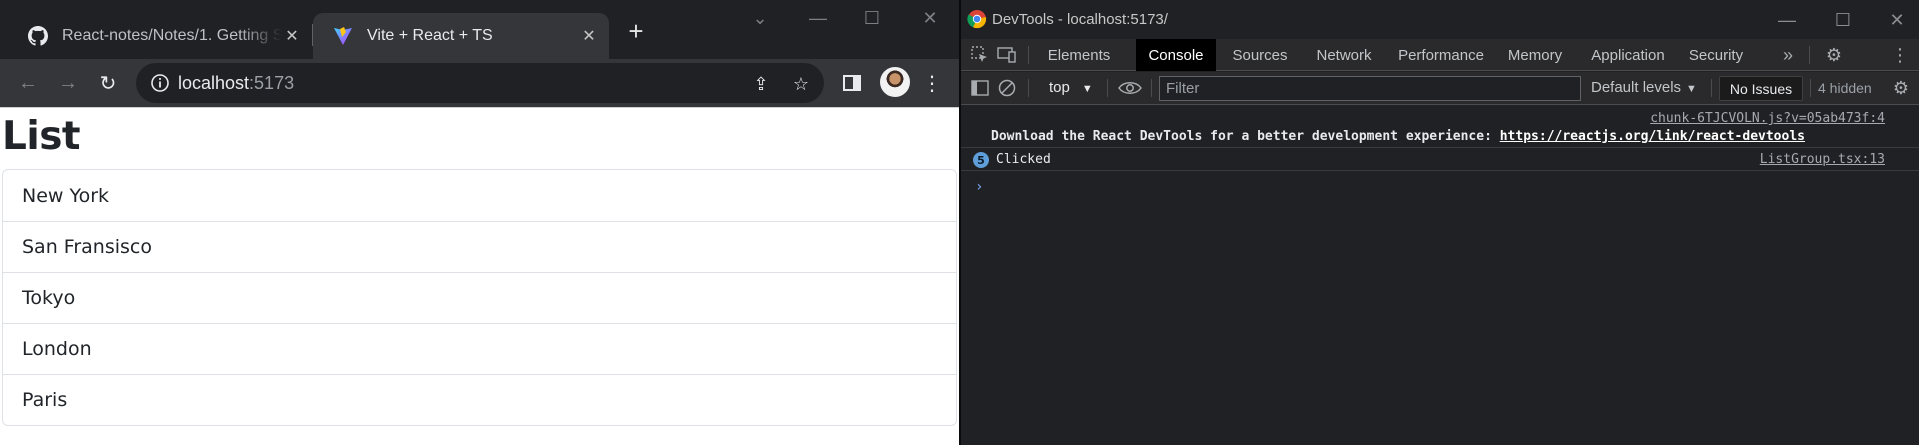 This screenshot has width=1919, height=445. I want to click on tab-title: React-notes/Notes/1. Getting Started, so click(172, 35).